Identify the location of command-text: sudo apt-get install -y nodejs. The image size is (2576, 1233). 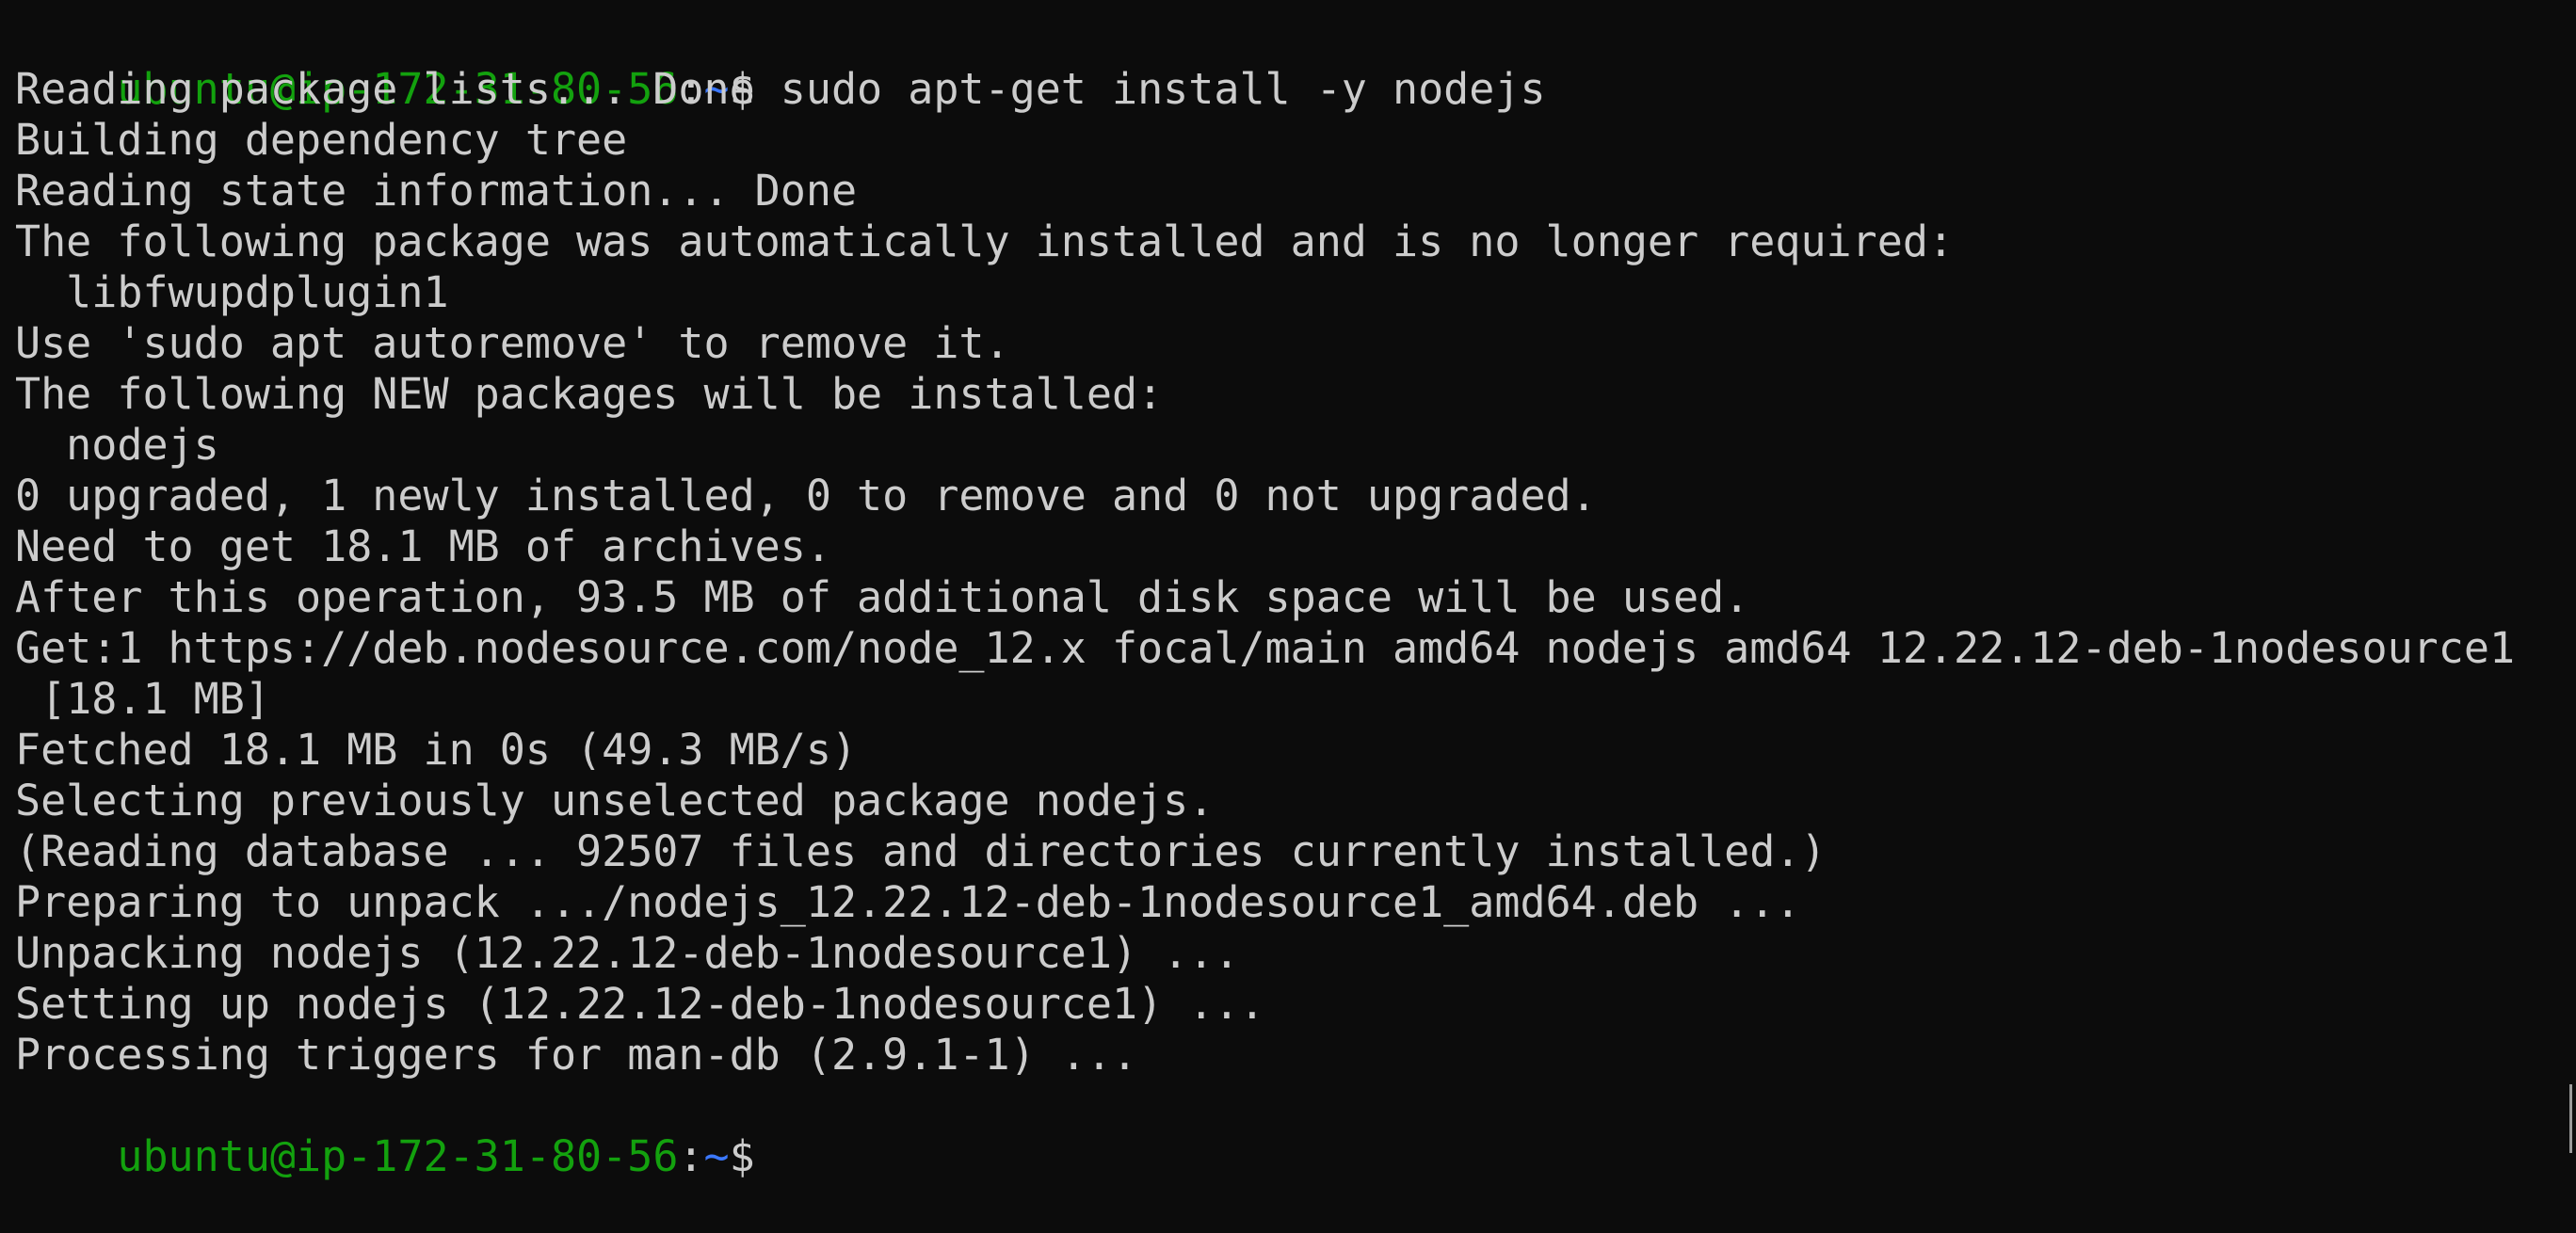
(1163, 89).